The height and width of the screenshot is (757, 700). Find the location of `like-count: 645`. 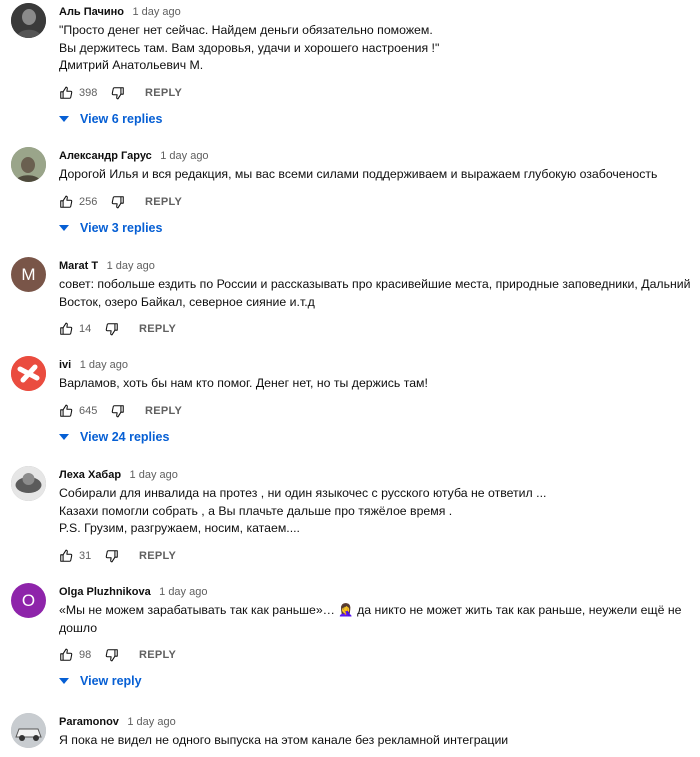

like-count: 645 is located at coordinates (88, 410).